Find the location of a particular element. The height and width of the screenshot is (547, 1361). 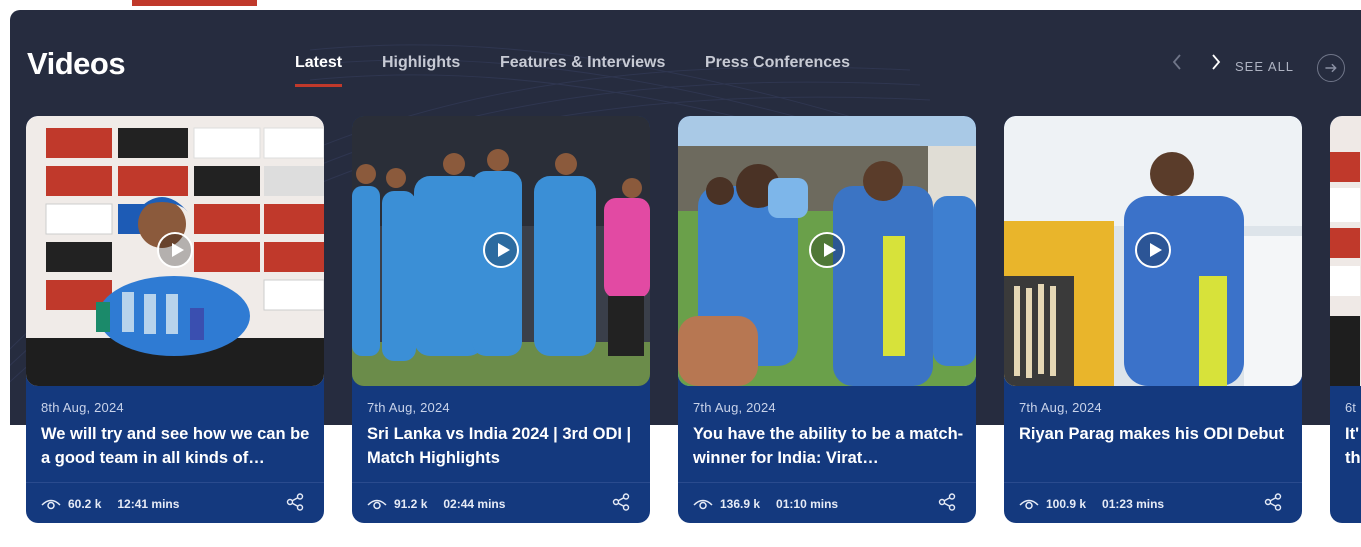

tab-latest: Latest is located at coordinates (318, 63).